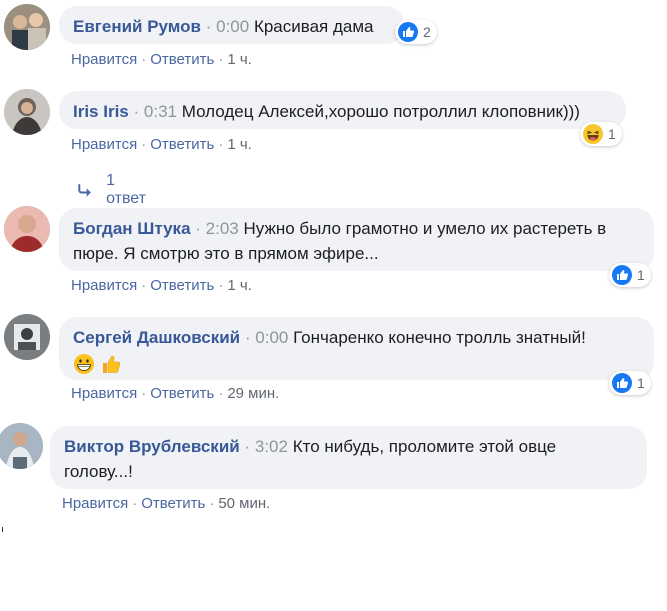  I want to click on comment-author: Богдан Штука, so click(132, 228).